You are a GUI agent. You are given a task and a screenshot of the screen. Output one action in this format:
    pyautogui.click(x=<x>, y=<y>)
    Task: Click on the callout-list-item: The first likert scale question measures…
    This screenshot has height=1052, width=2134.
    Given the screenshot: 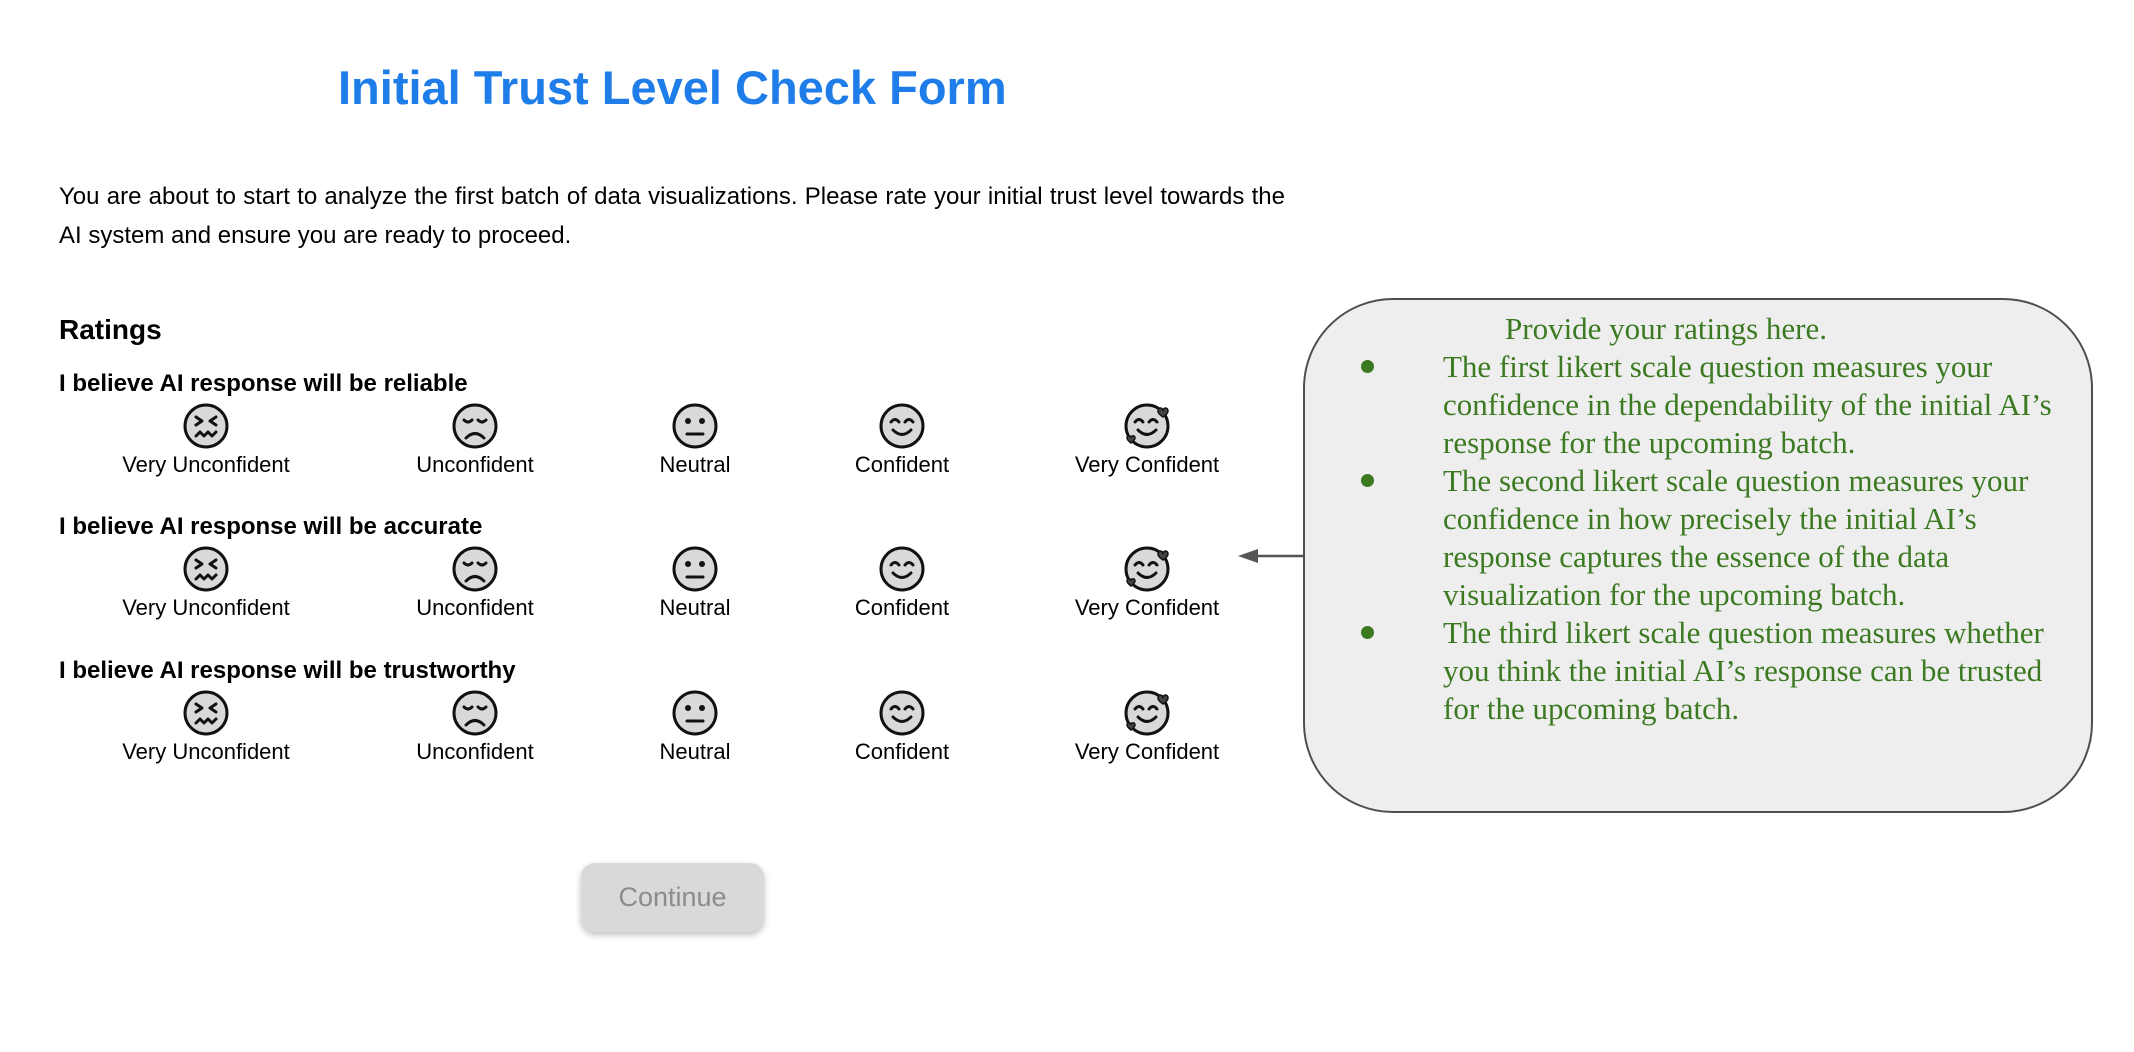 What is the action you would take?
    pyautogui.click(x=1712, y=405)
    